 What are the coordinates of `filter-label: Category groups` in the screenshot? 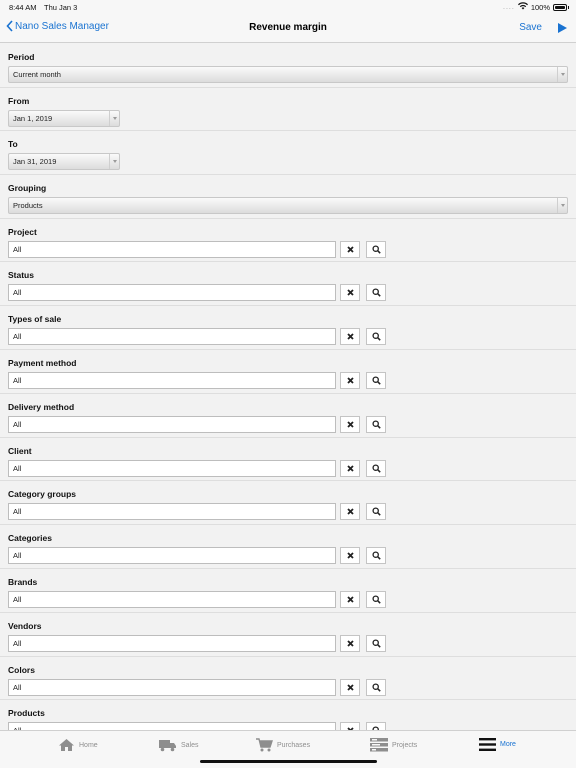 It's located at (42, 494).